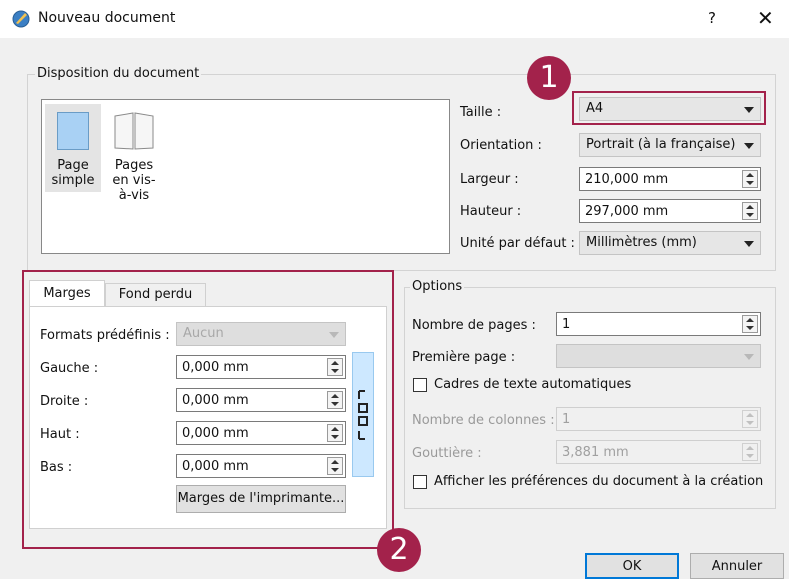 The image size is (789, 579). I want to click on preset-combo: Aucun, so click(261, 334).